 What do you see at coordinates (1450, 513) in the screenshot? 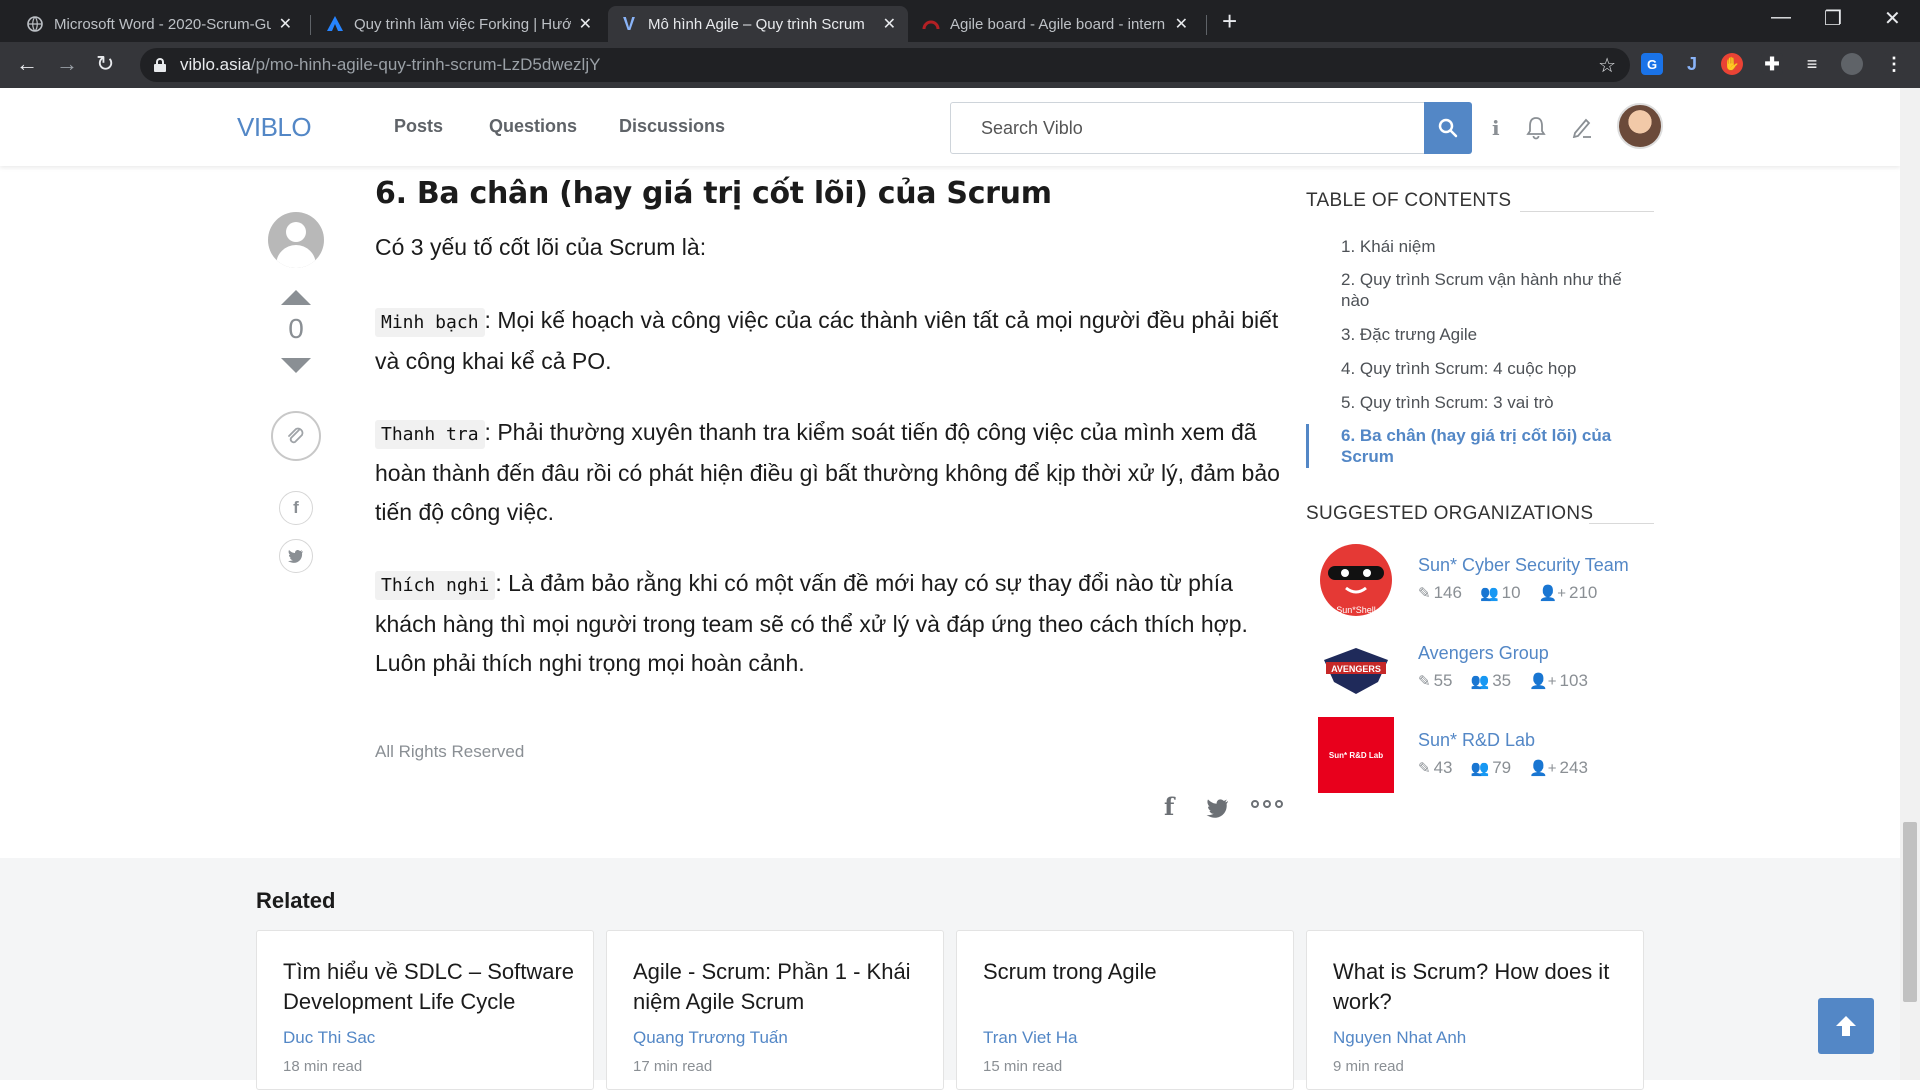
I see `organizations-title: SUGGESTED ORGANIZATIONS` at bounding box center [1450, 513].